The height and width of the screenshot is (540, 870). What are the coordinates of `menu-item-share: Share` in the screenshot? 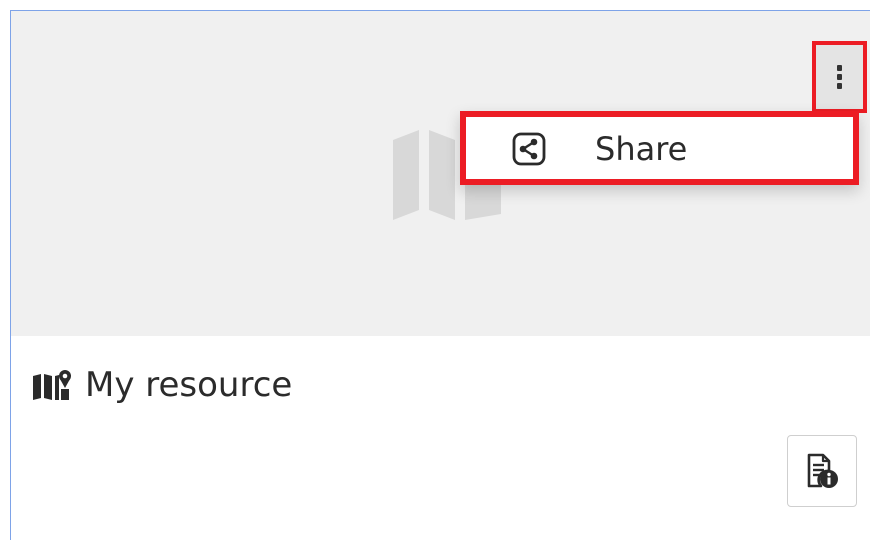 It's located at (659, 148).